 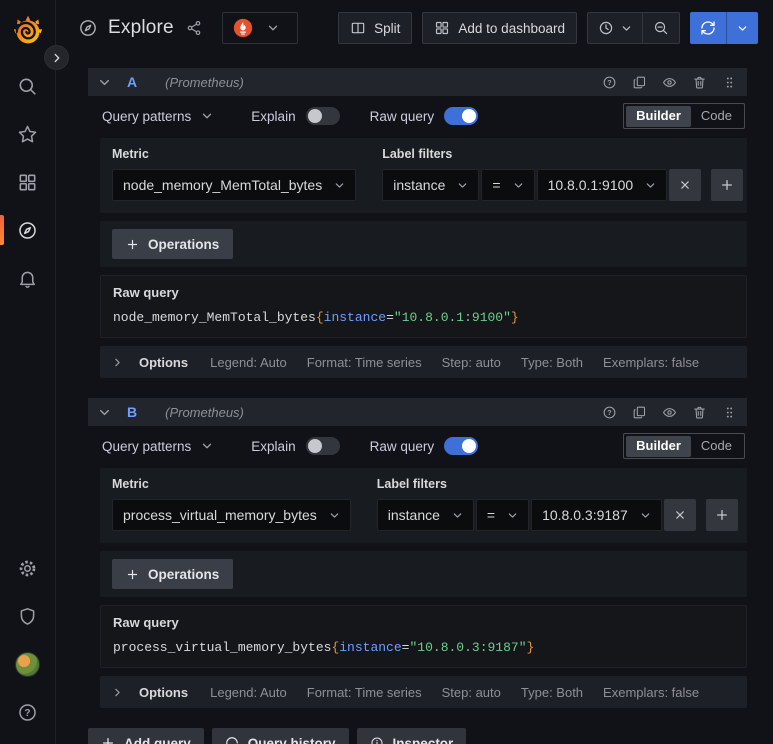 I want to click on sidebar-item-search, so click(x=27, y=86).